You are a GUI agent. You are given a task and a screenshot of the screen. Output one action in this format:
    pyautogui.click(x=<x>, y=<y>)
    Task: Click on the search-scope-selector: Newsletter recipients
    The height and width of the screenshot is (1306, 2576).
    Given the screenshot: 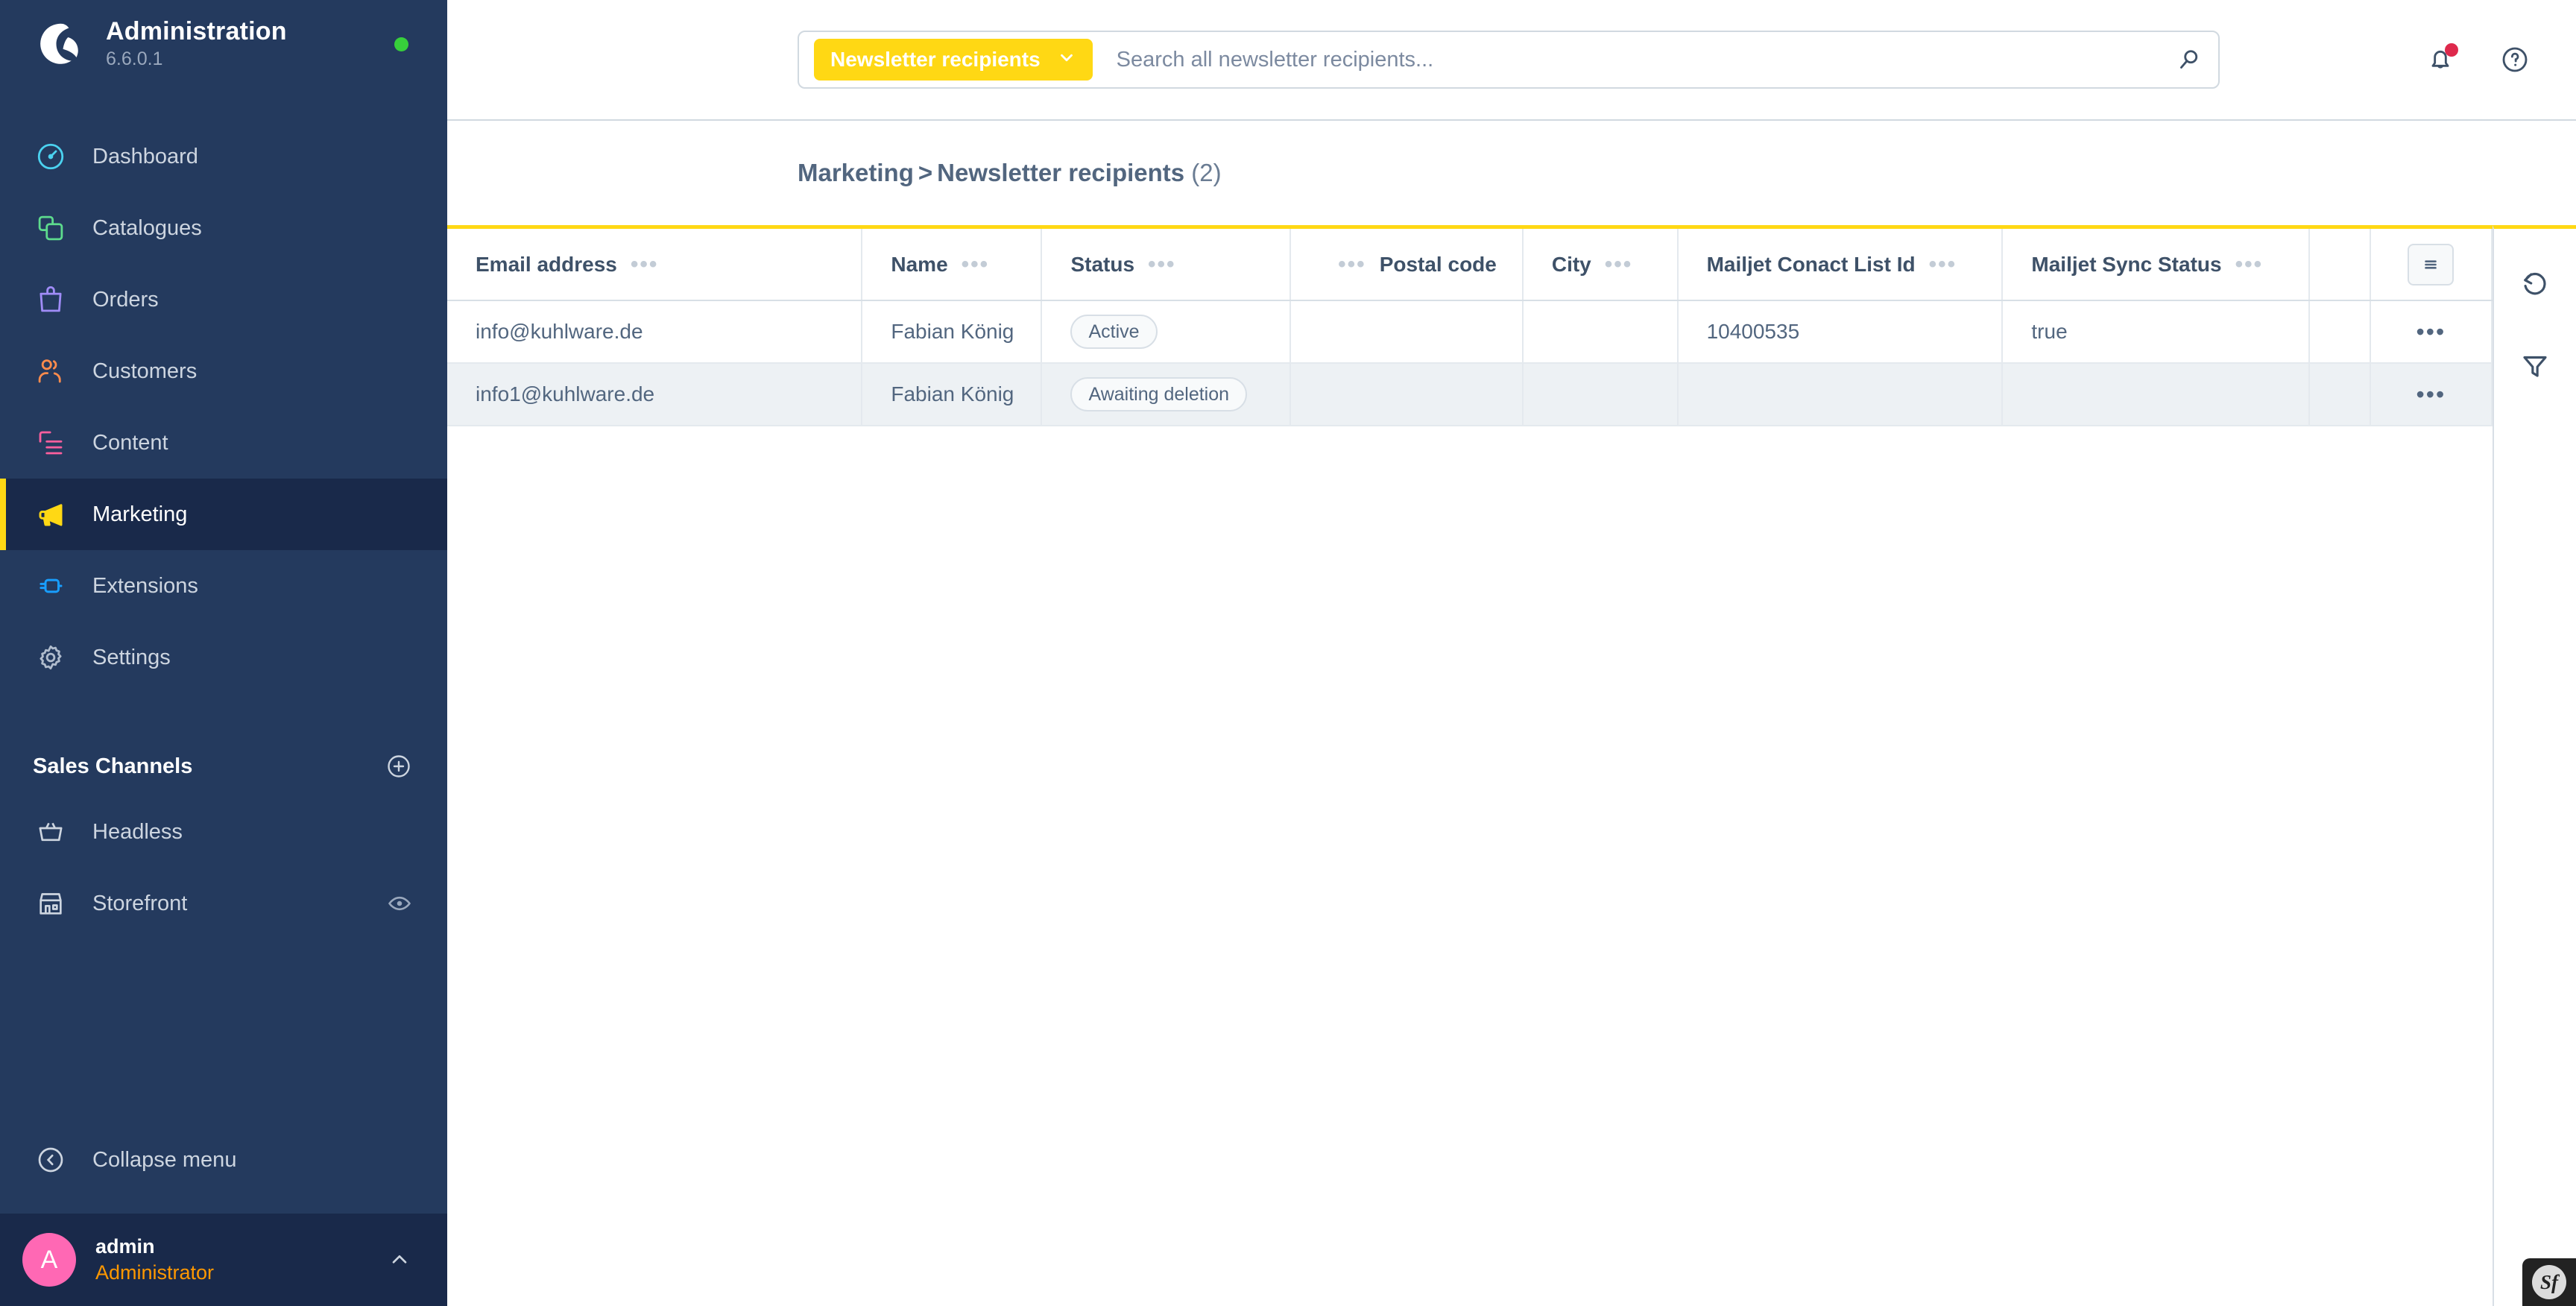 What is the action you would take?
    pyautogui.click(x=953, y=60)
    